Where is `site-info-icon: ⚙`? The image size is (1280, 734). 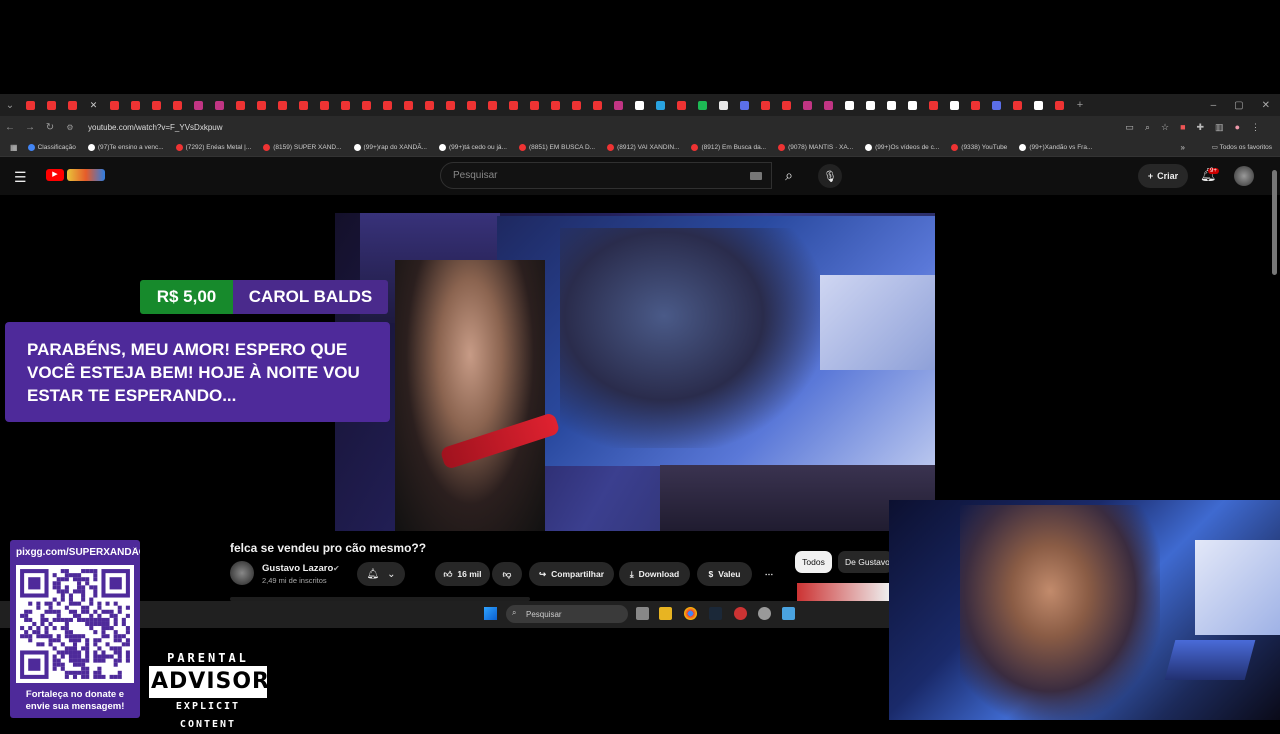
site-info-icon: ⚙ is located at coordinates (70, 127).